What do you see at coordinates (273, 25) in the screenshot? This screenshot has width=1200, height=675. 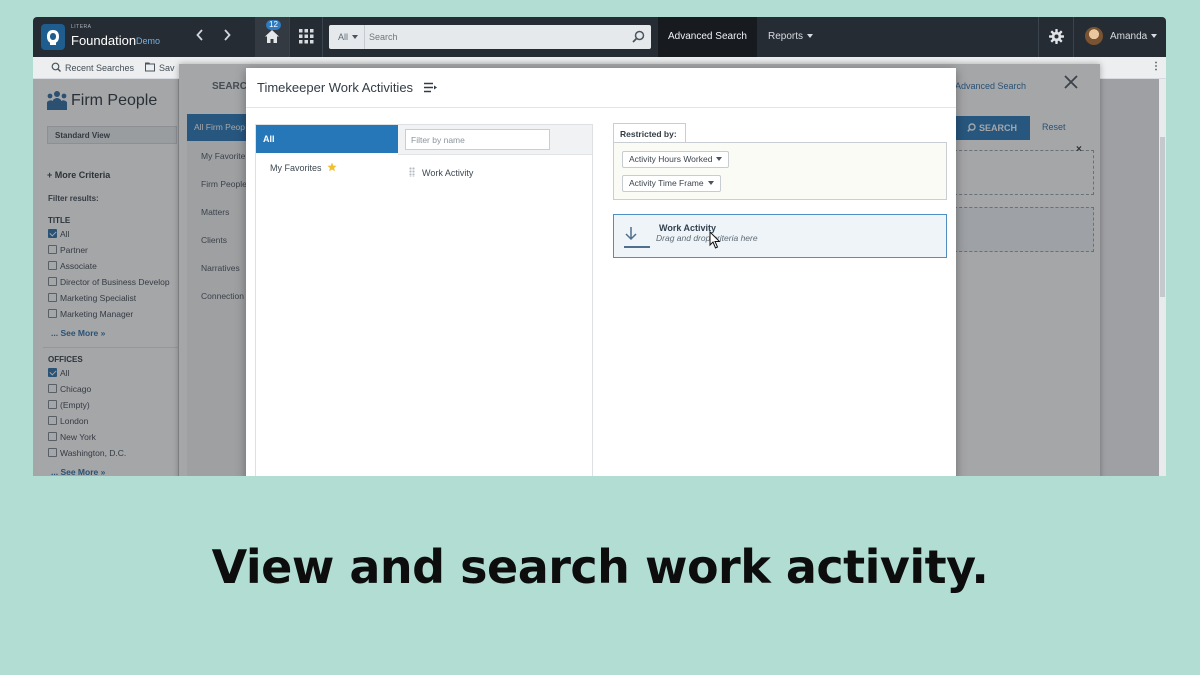 I see `notification-badge: 12` at bounding box center [273, 25].